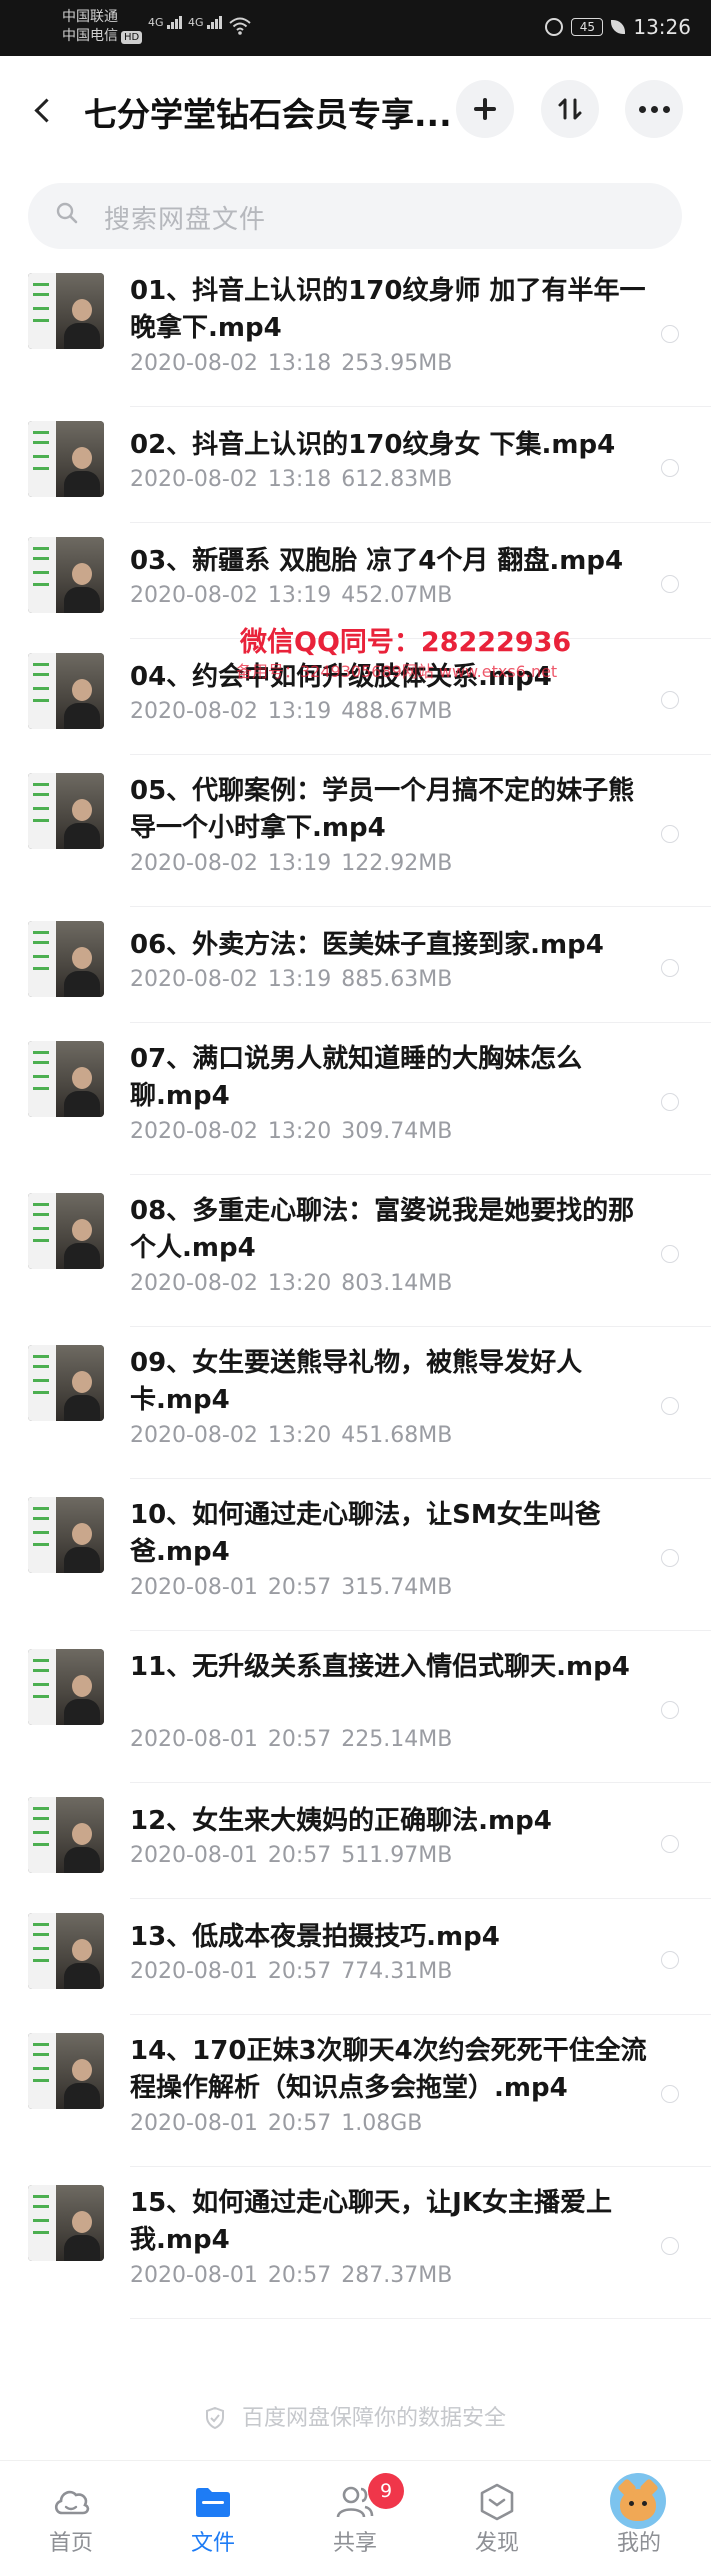 The height and width of the screenshot is (2561, 711). Describe the element at coordinates (291, 1283) in the screenshot. I see `file-meta: 2020-08-02 13:20 803.14MB` at that location.